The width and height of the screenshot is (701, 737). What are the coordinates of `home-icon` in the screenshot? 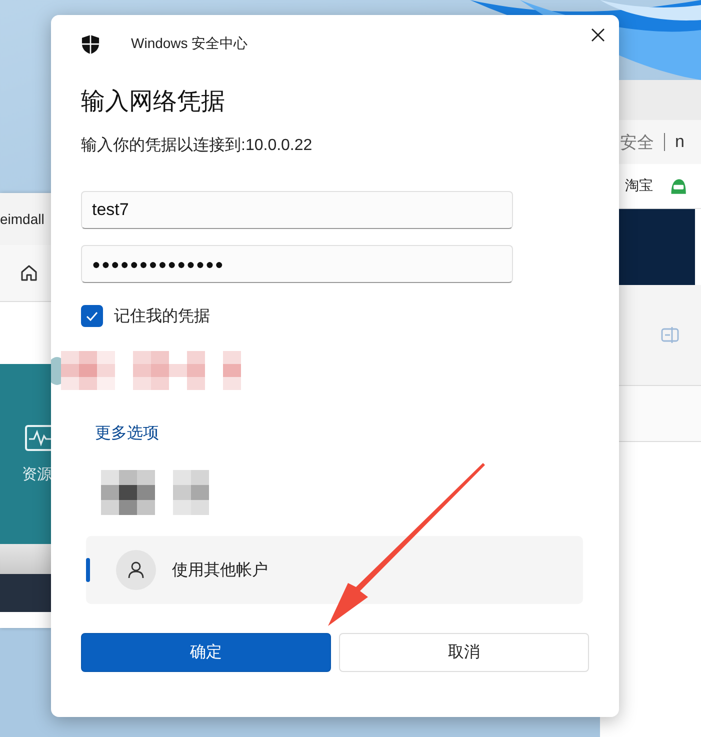 It's located at (29, 273).